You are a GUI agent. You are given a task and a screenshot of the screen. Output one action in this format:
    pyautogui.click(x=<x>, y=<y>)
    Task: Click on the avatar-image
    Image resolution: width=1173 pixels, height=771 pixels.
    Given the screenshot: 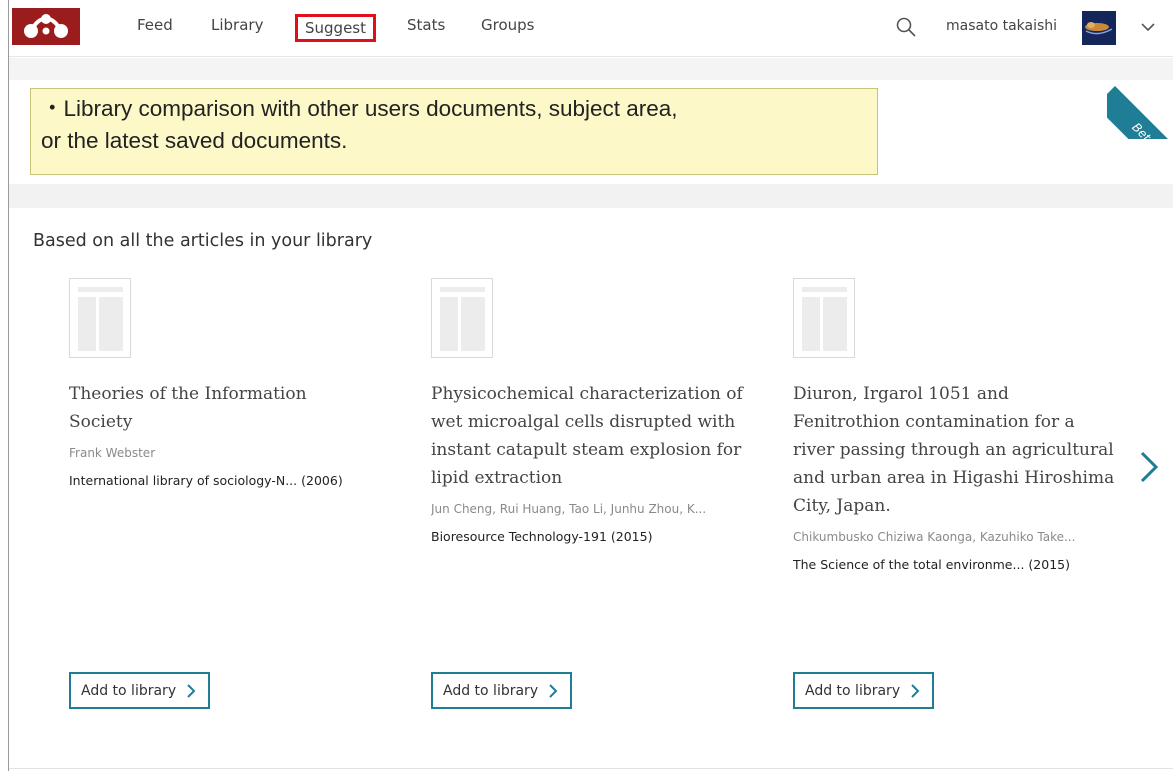 What is the action you would take?
    pyautogui.click(x=1099, y=28)
    